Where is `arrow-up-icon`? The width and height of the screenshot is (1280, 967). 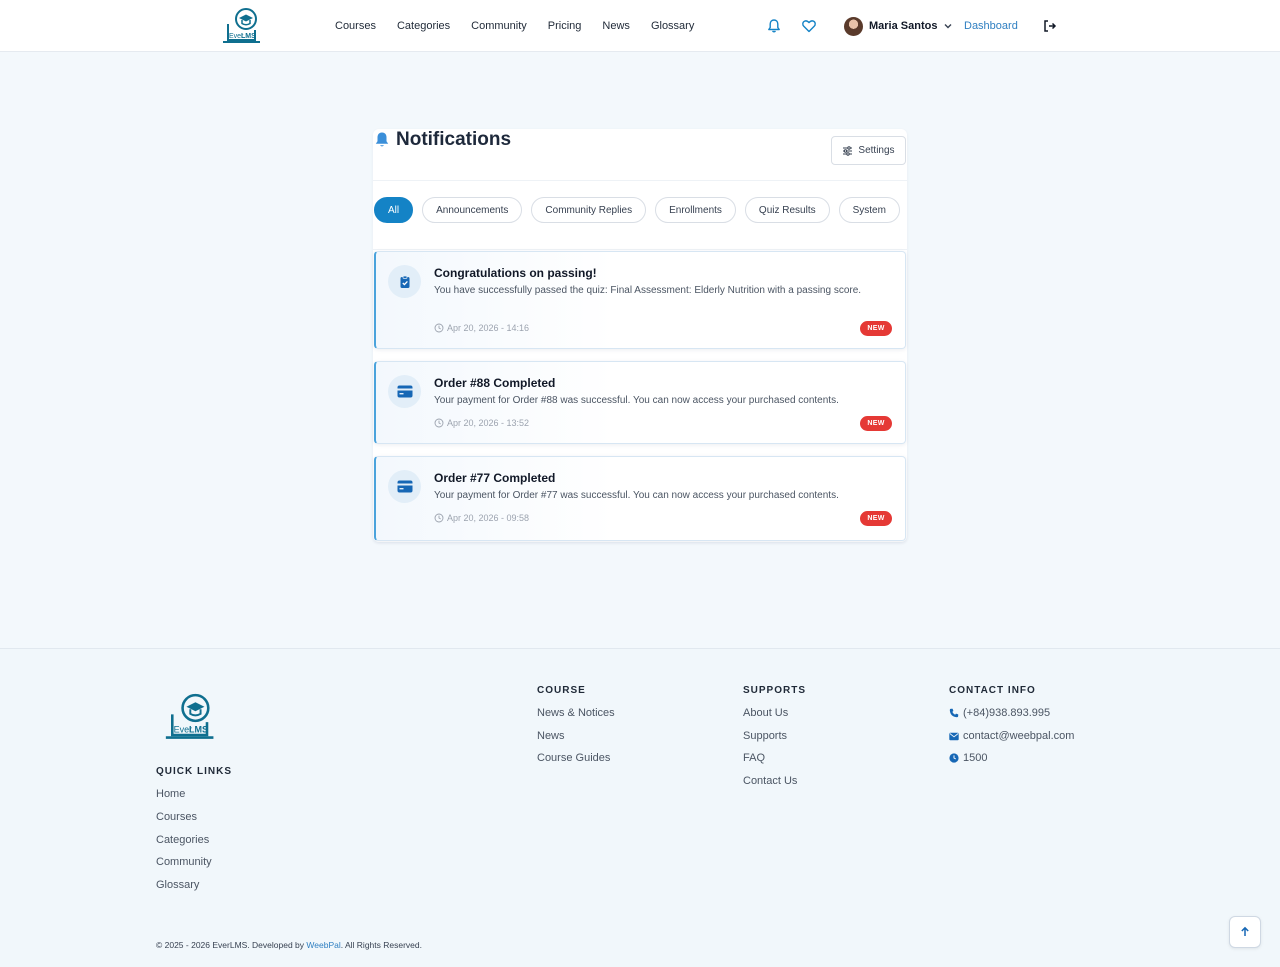 arrow-up-icon is located at coordinates (1245, 931).